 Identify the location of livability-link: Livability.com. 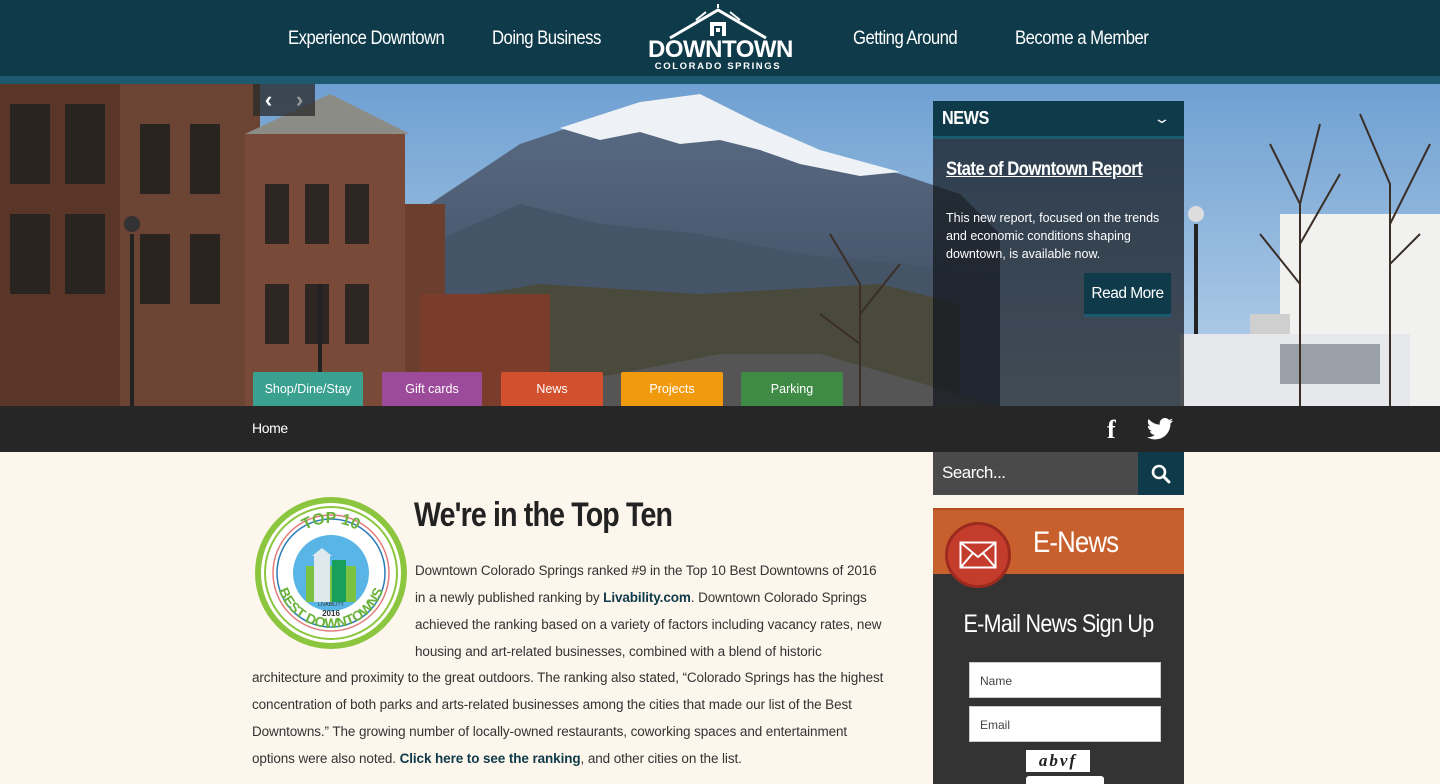
(647, 597).